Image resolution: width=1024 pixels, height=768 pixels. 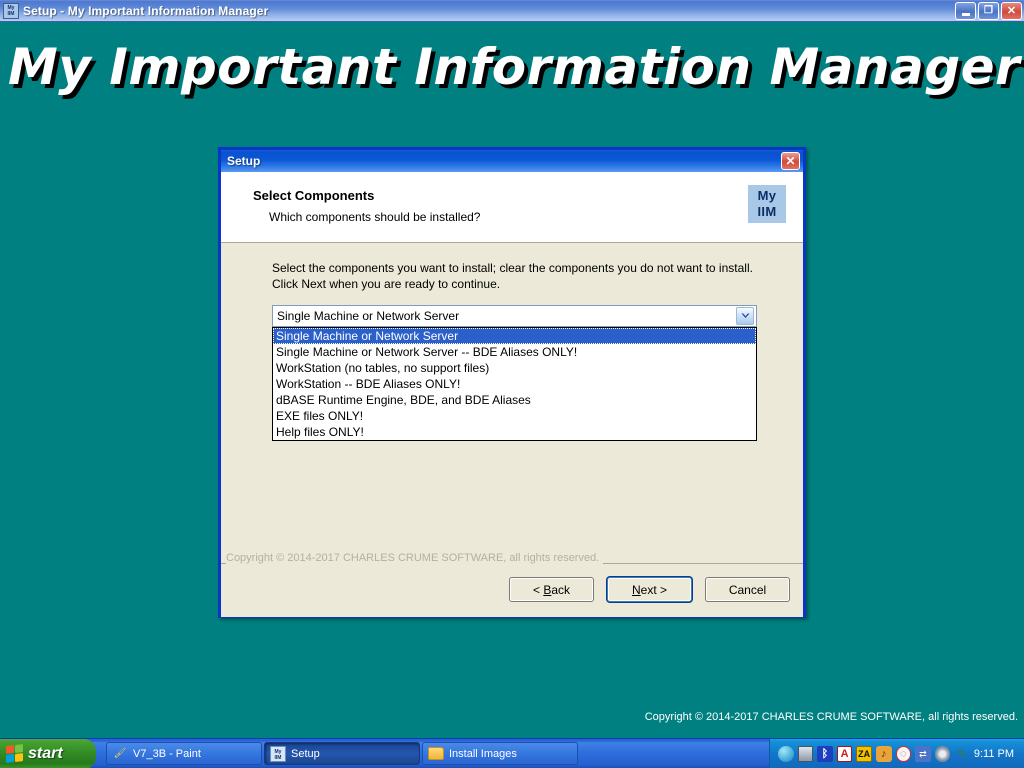 I want to click on list-item: EXE files ONLY!, so click(x=514, y=416).